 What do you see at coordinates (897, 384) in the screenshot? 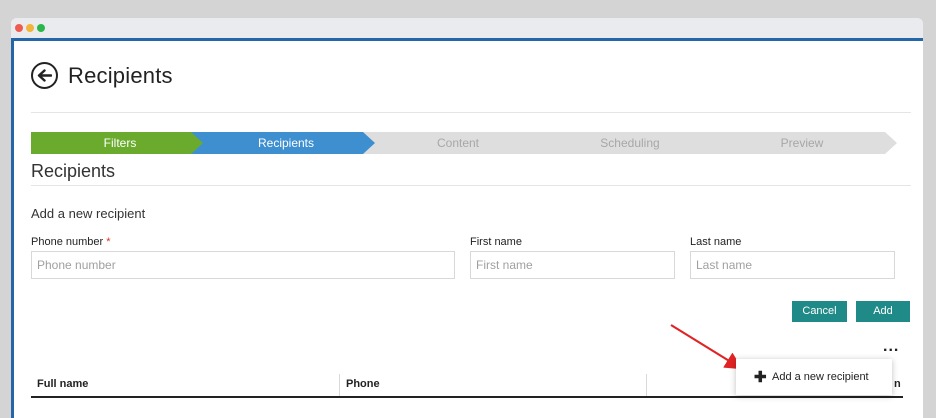
I see `partial-column-header: n` at bounding box center [897, 384].